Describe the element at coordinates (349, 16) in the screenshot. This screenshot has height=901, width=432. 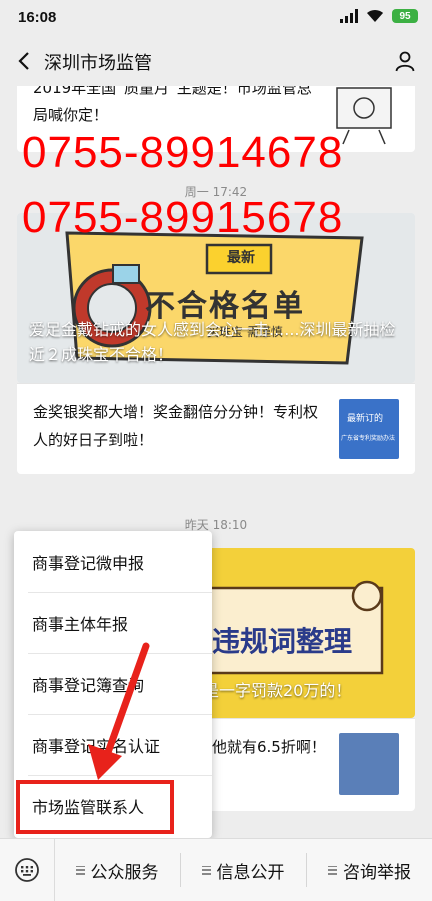
I see `signal-icon` at that location.